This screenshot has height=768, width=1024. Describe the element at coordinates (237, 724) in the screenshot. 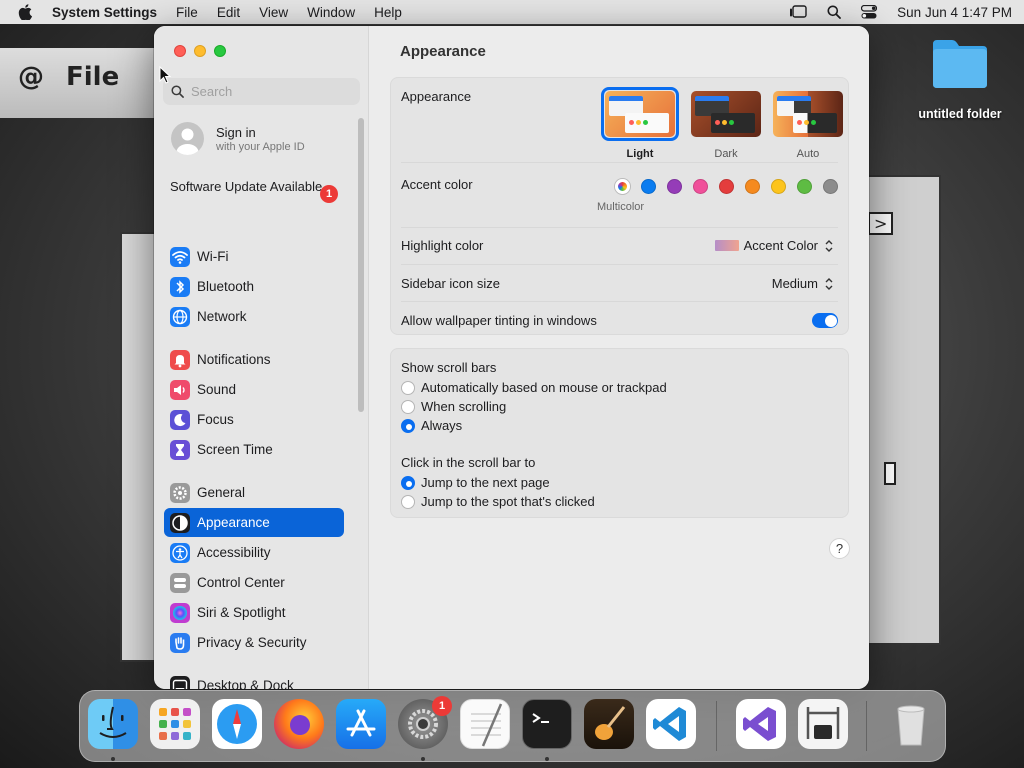

I see `dock-safari` at that location.